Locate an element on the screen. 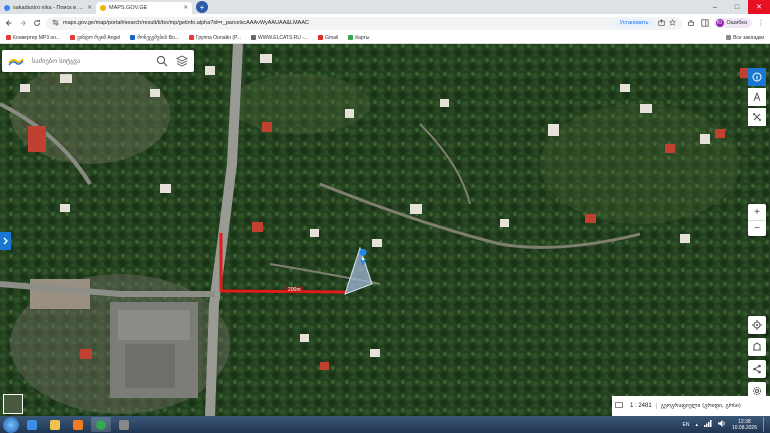  tray-arrow-icon: ▴ is located at coordinates (696, 425).